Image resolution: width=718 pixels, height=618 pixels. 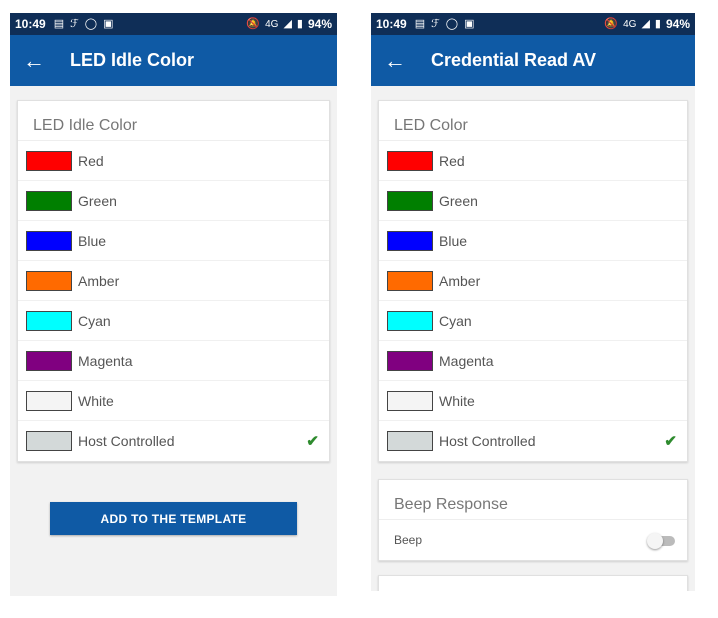 I want to click on card-header: LED Color, so click(x=533, y=121).